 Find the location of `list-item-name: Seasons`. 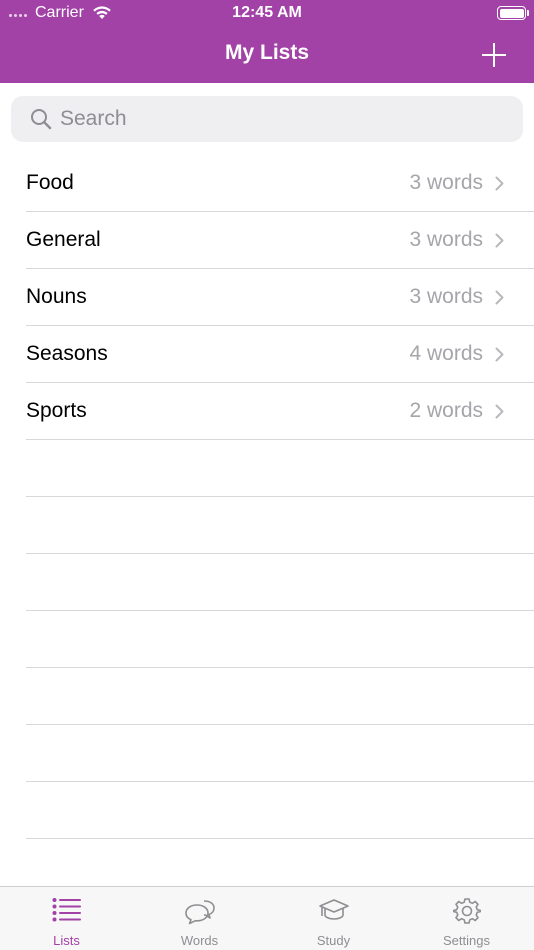

list-item-name: Seasons is located at coordinates (67, 353).